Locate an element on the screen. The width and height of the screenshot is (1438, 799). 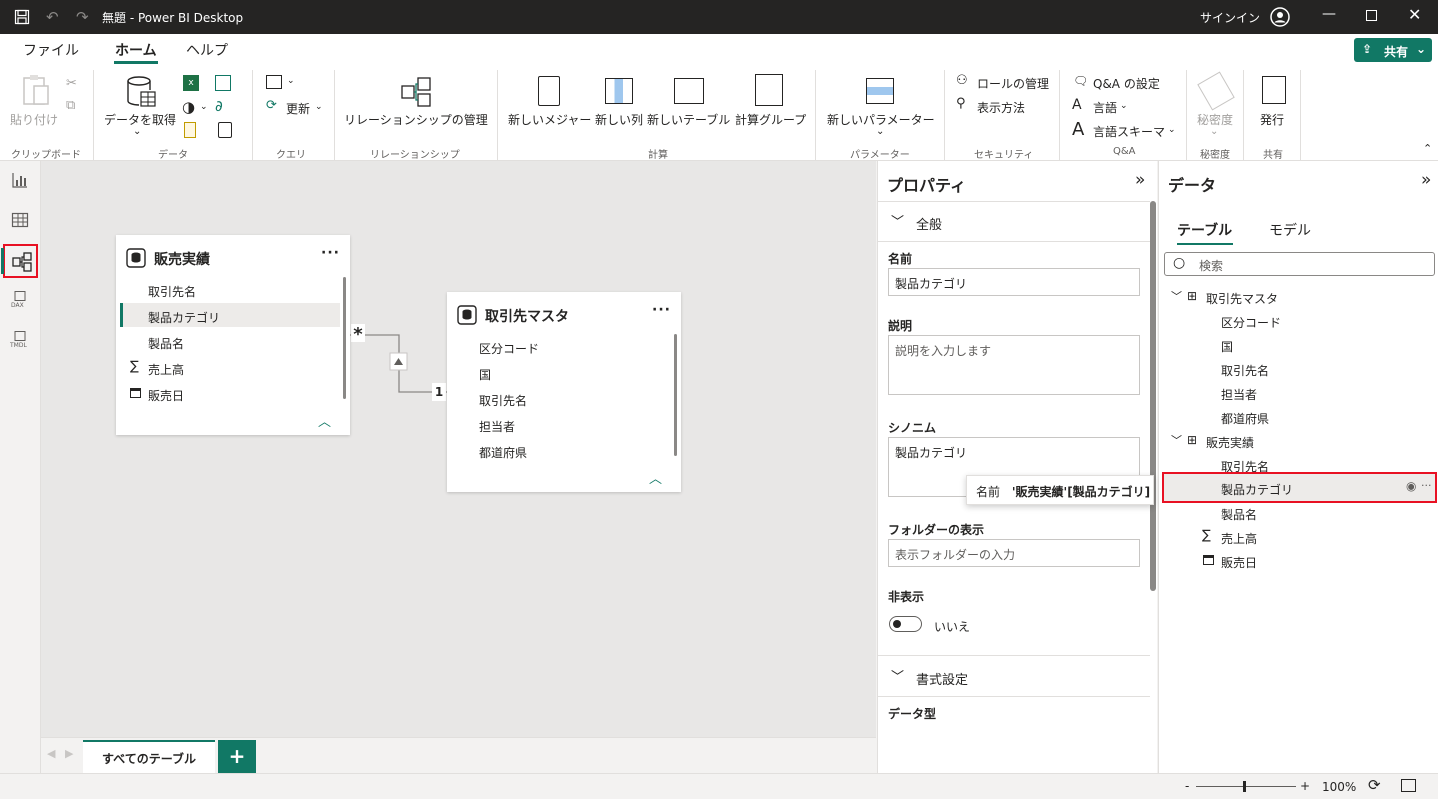
tree-field: 取引先名 is located at coordinates (1245, 370).